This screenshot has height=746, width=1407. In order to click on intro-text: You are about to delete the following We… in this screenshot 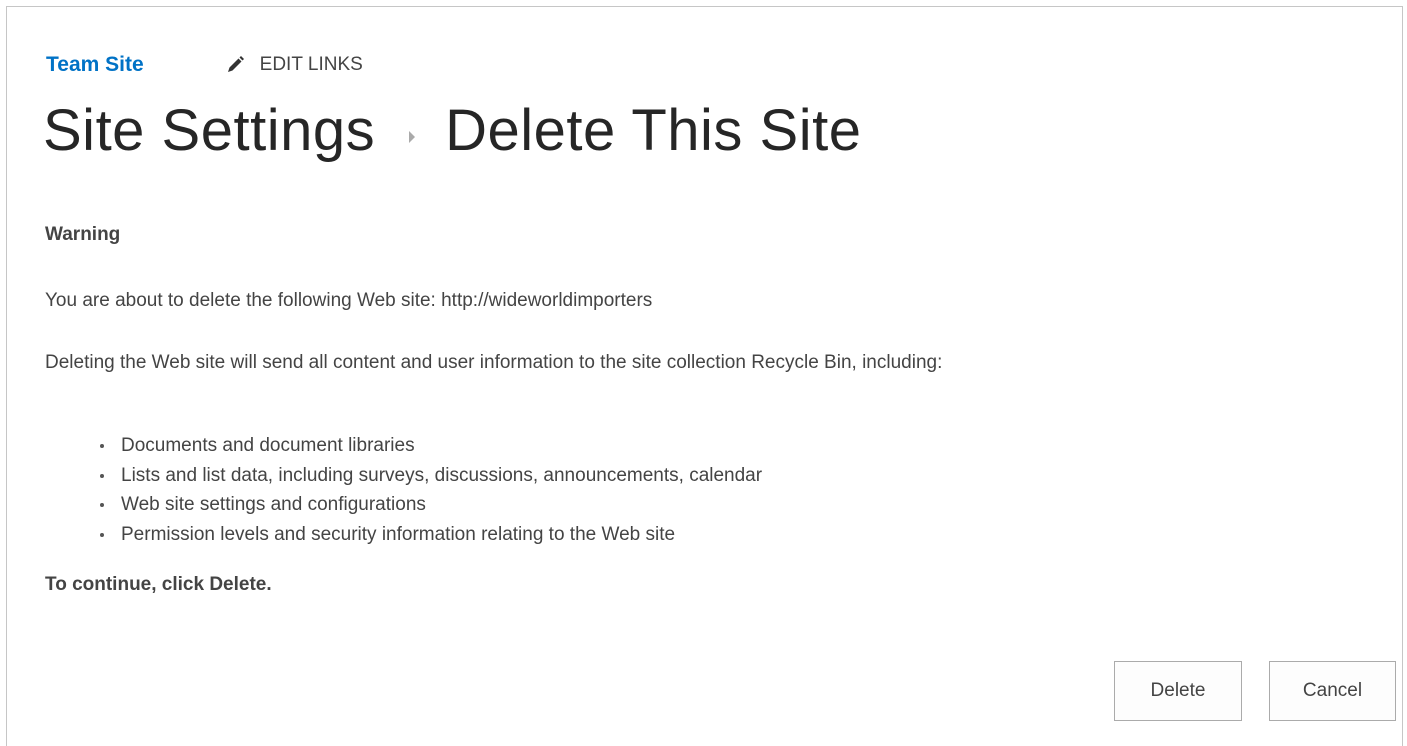, I will do `click(349, 300)`.